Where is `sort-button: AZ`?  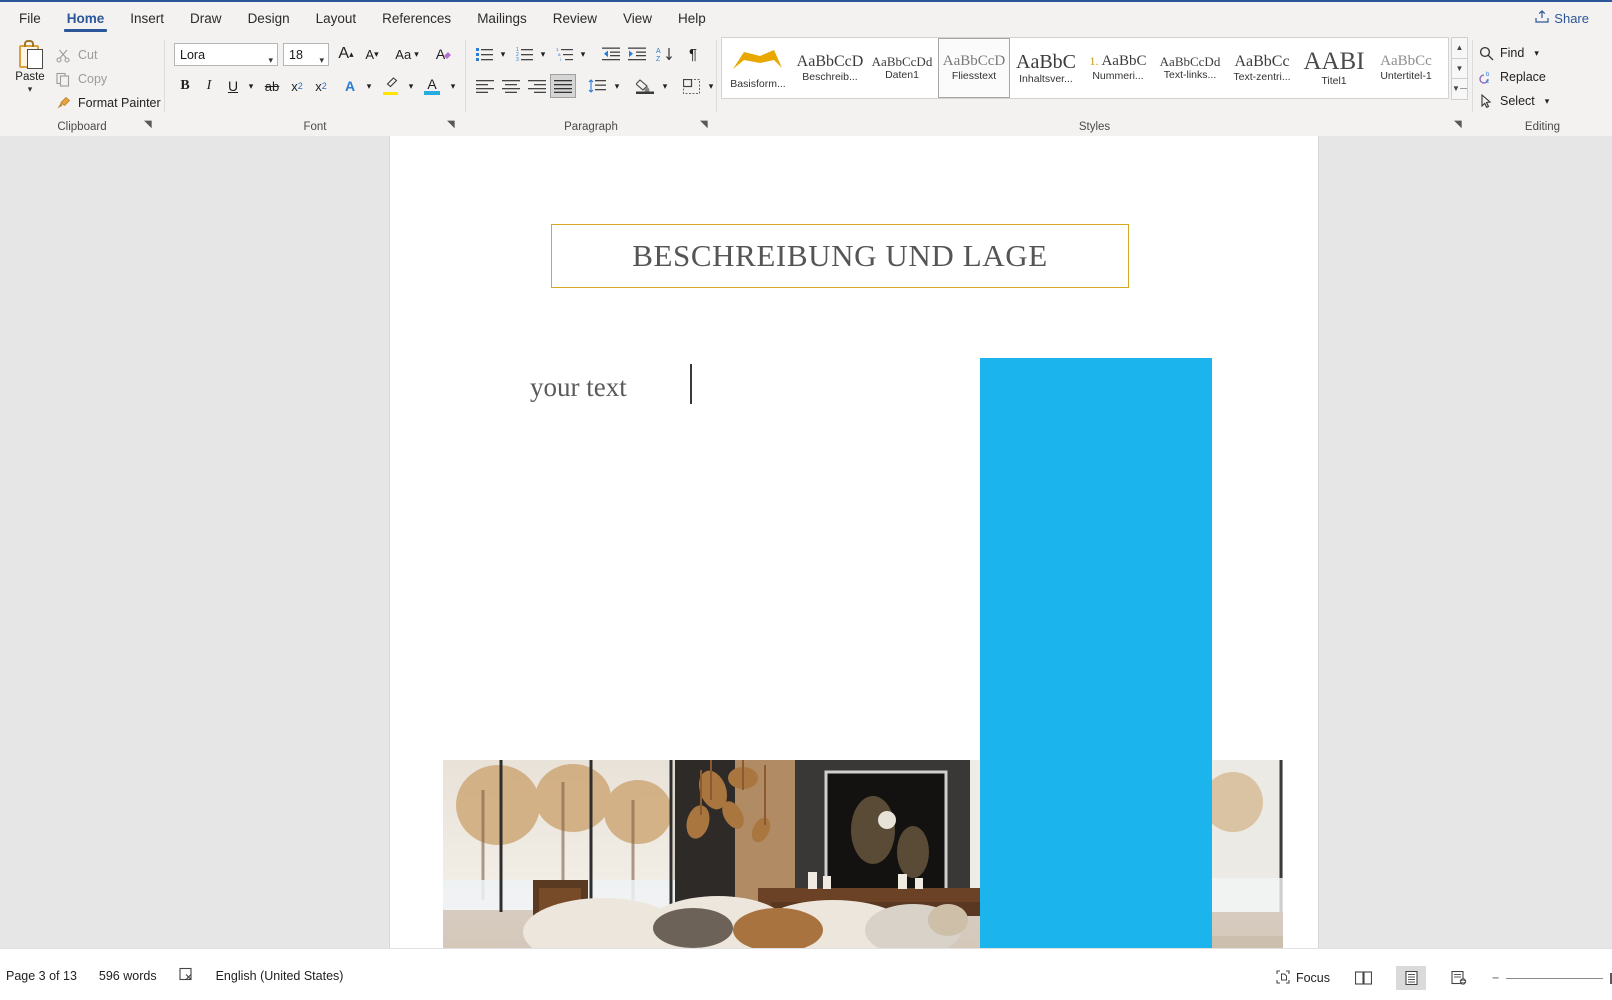 sort-button: AZ is located at coordinates (665, 54).